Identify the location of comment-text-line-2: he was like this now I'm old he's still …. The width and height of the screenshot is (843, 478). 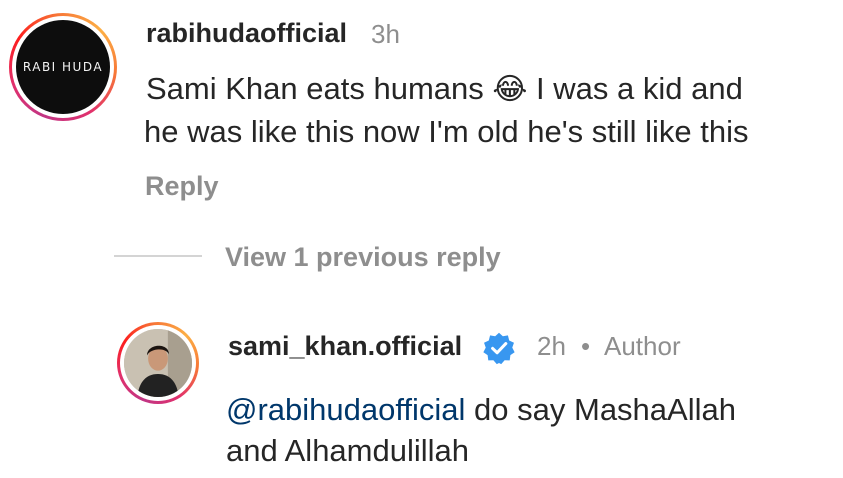
(446, 131).